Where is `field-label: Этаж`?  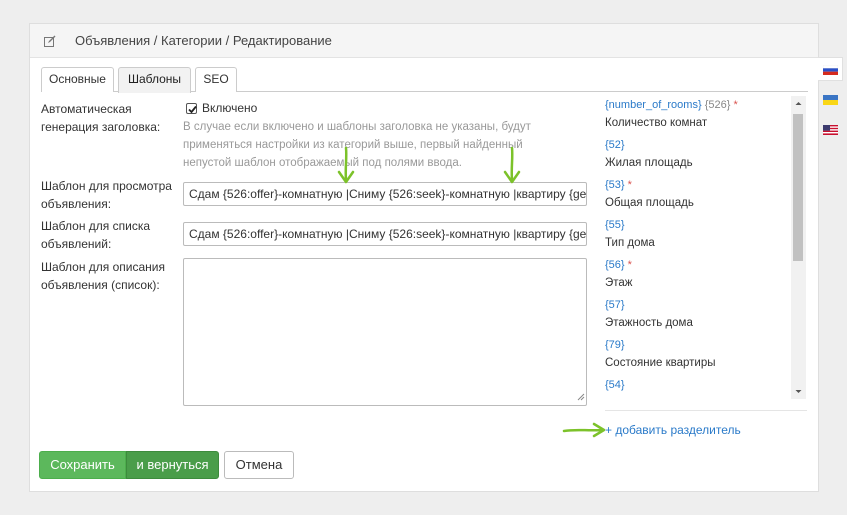 field-label: Этаж is located at coordinates (619, 283).